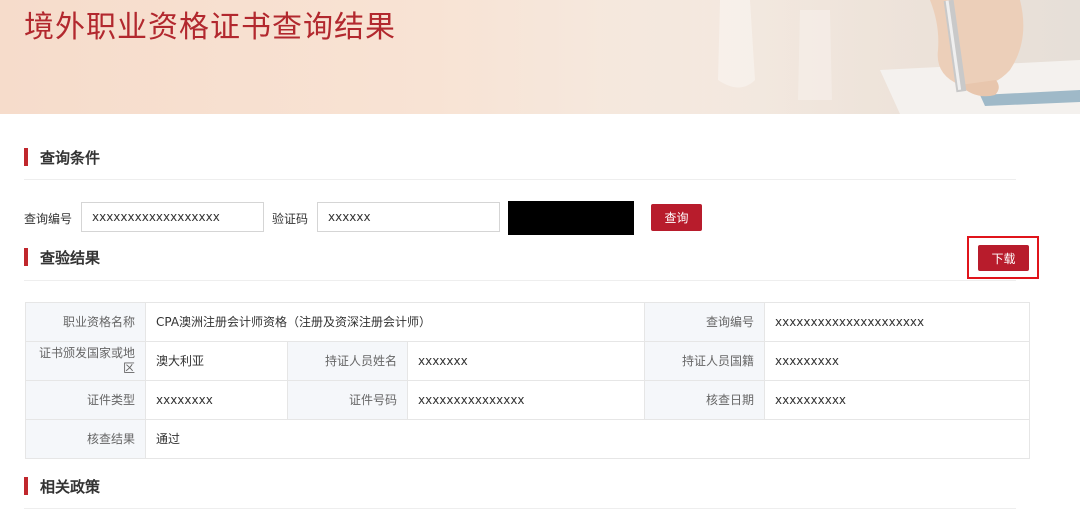 This screenshot has width=1080, height=514. What do you see at coordinates (520, 157) in the screenshot?
I see `query-section-header: 查询条件` at bounding box center [520, 157].